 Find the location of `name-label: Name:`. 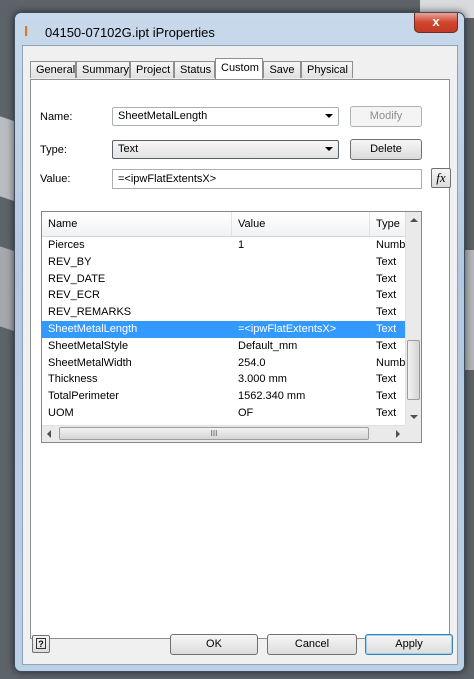

name-label: Name: is located at coordinates (56, 117).